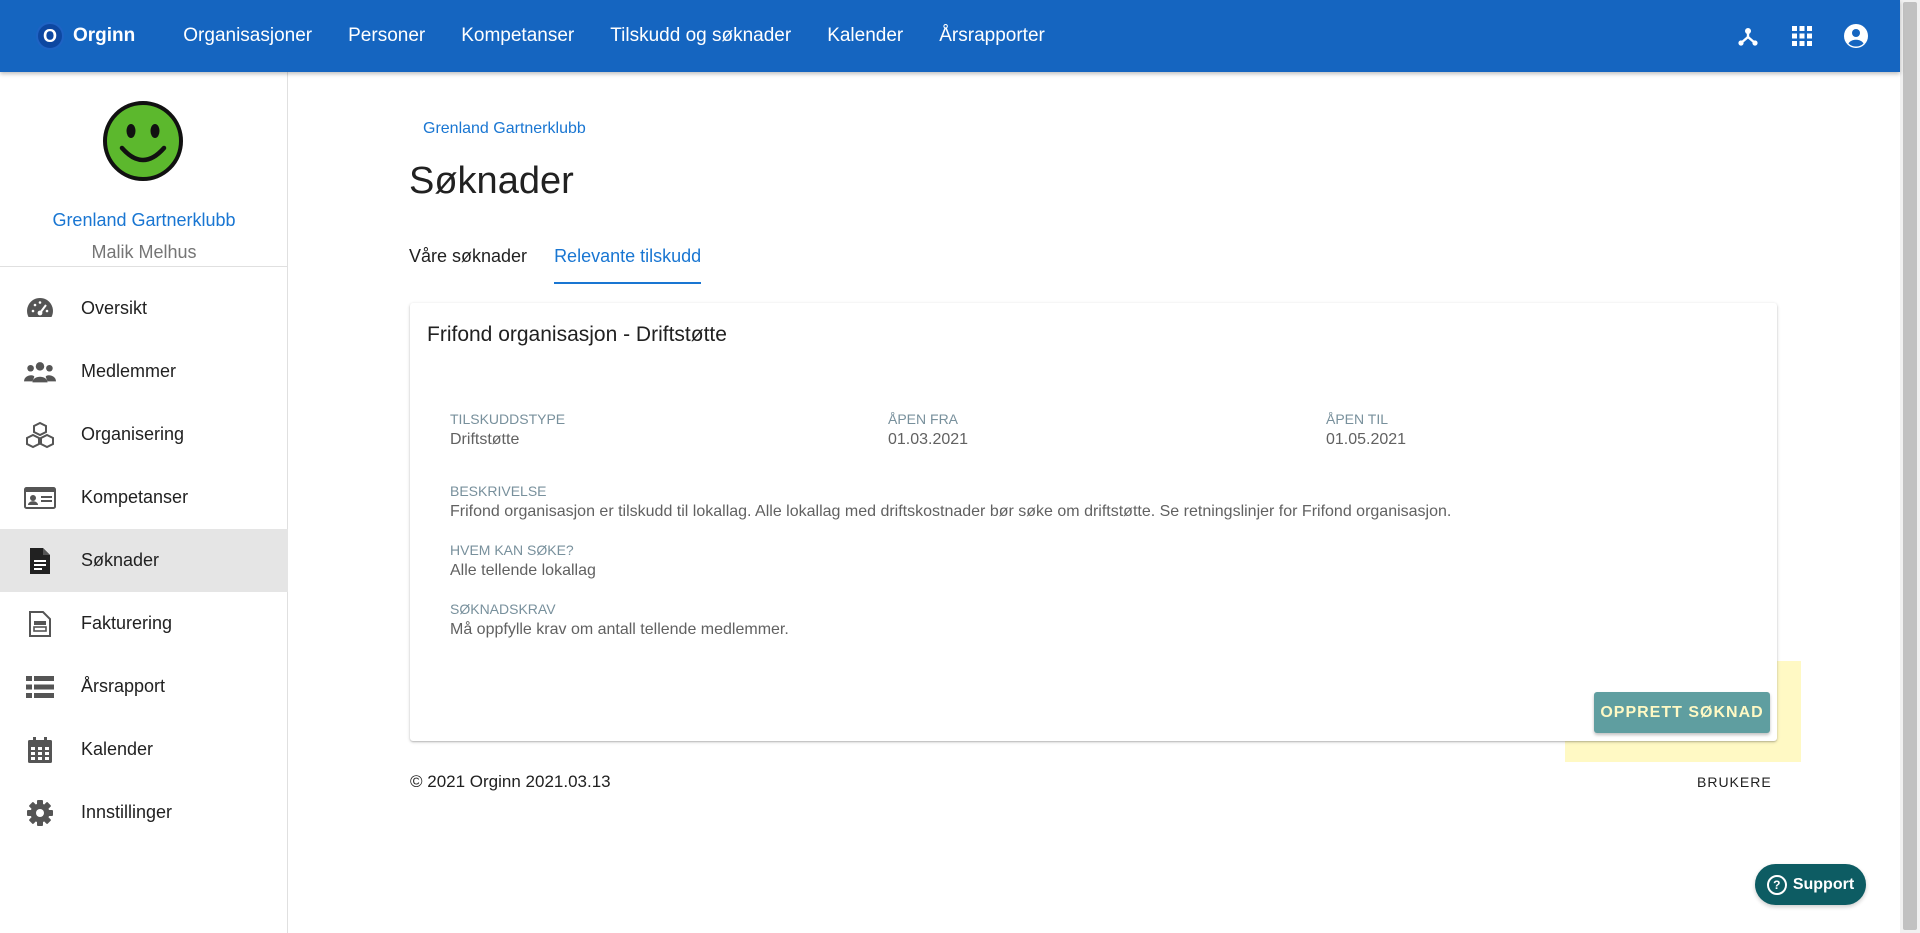 The image size is (1920, 933). Describe the element at coordinates (510, 781) in the screenshot. I see `footer-copyright: © 2021 Orginn 2021.03.13` at that location.